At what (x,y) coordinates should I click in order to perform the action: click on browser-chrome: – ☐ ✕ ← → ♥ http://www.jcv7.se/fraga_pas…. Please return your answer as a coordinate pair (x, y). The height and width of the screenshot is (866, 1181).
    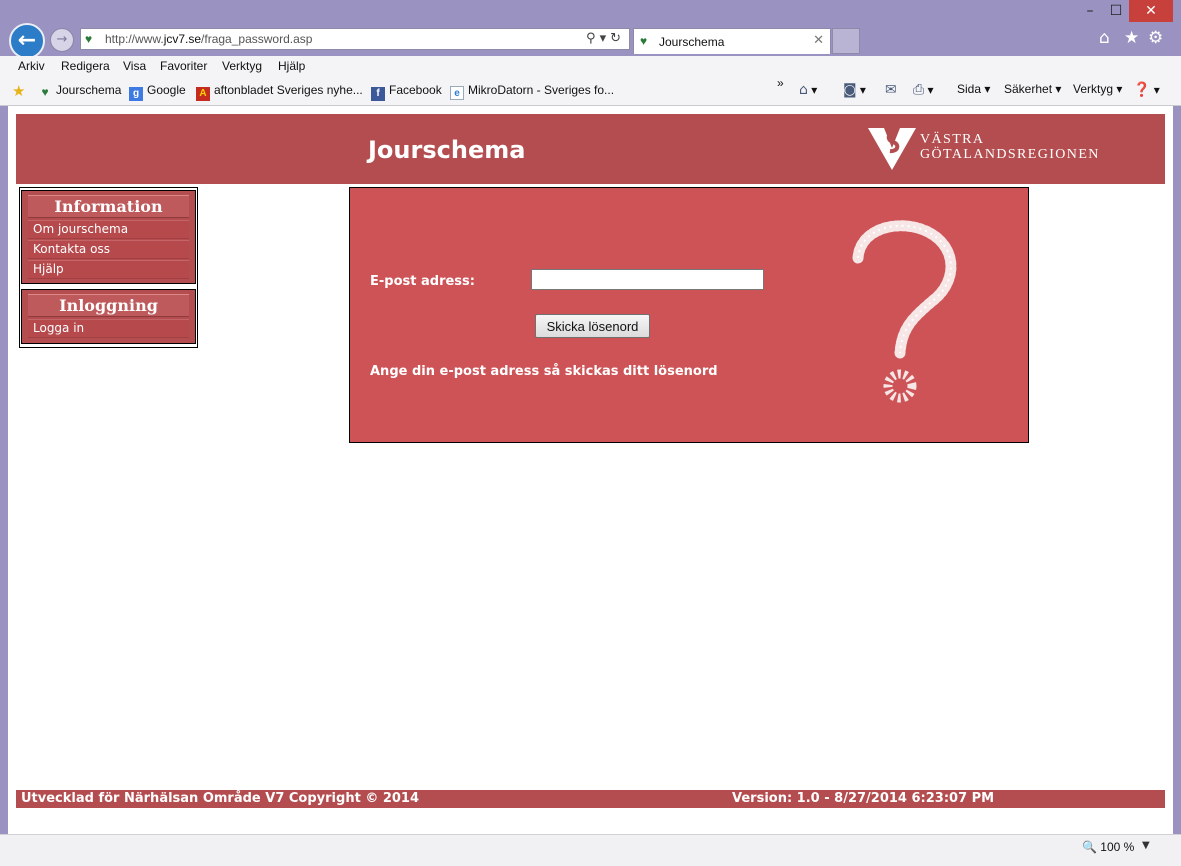
    Looking at the image, I should click on (590, 53).